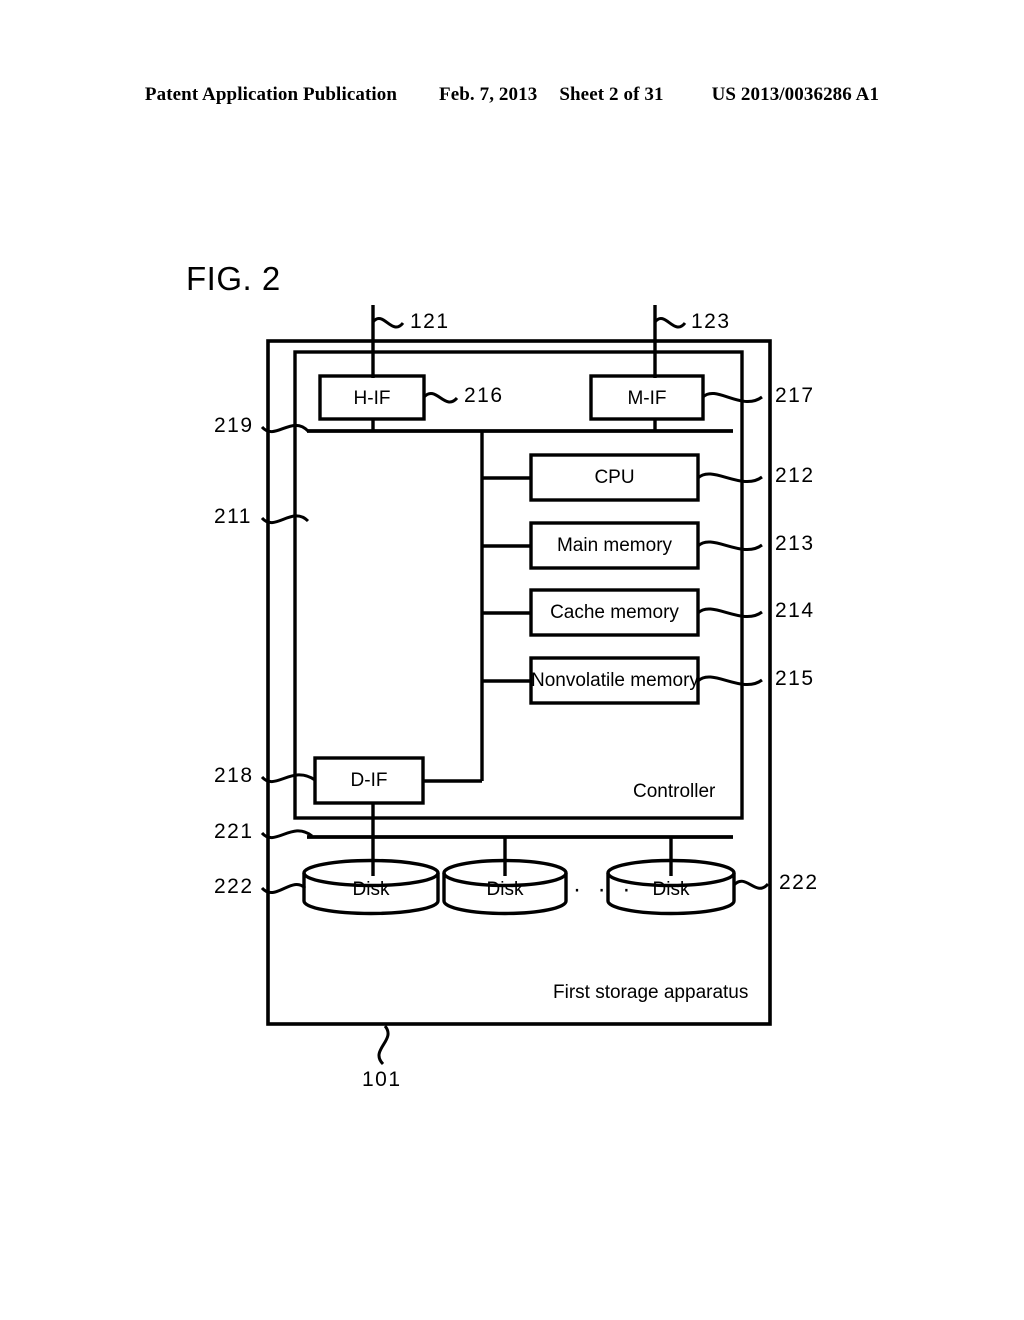  Describe the element at coordinates (799, 882) in the screenshot. I see `ref-222-right: 222` at that location.